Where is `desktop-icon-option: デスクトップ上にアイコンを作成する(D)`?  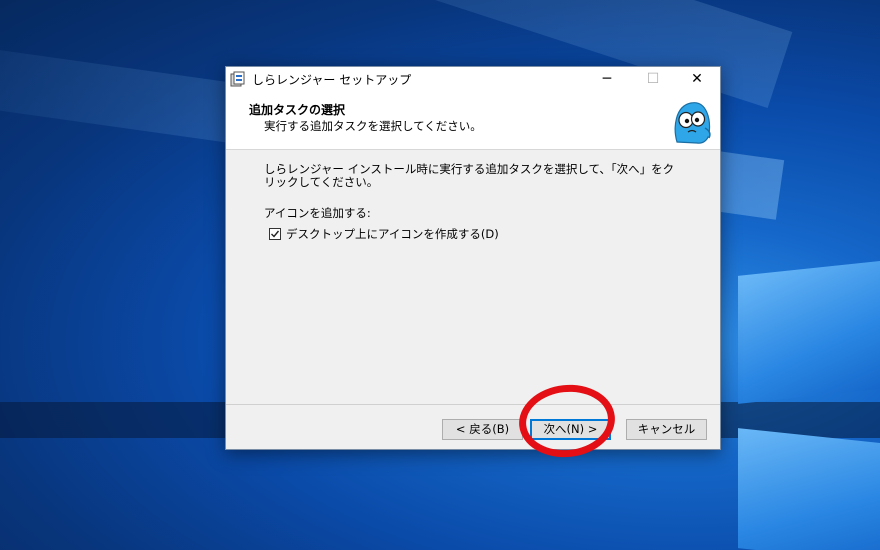 desktop-icon-option: デスクトップ上にアイコンを作成する(D) is located at coordinates (384, 234).